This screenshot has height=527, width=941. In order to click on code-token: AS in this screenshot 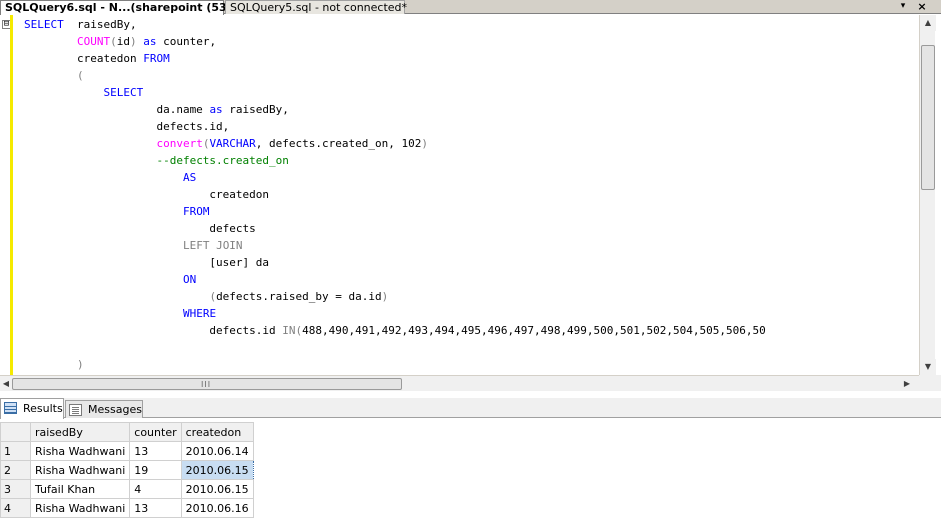, I will do `click(189, 177)`.